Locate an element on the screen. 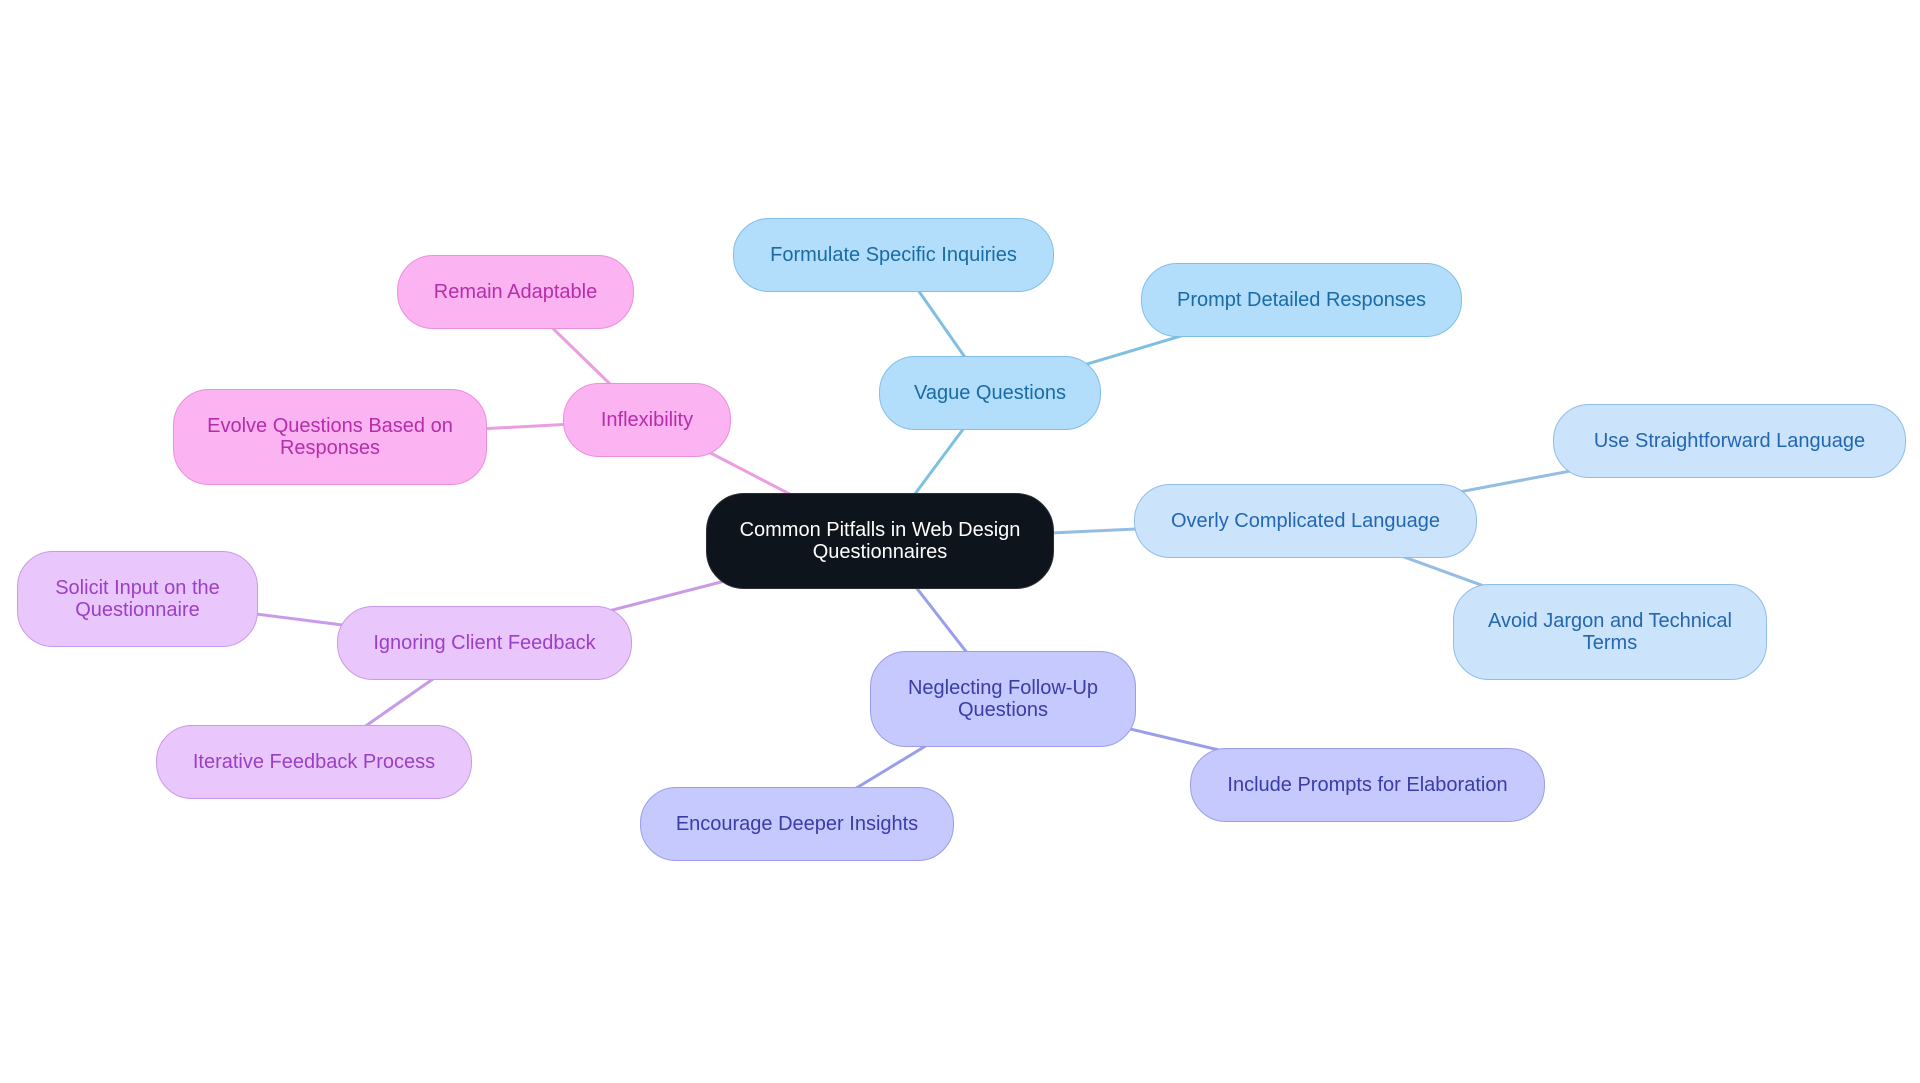 The width and height of the screenshot is (1920, 1083). leaf-node-encourage-deeper-insights: Encourage Deeper Insights is located at coordinates (797, 824).